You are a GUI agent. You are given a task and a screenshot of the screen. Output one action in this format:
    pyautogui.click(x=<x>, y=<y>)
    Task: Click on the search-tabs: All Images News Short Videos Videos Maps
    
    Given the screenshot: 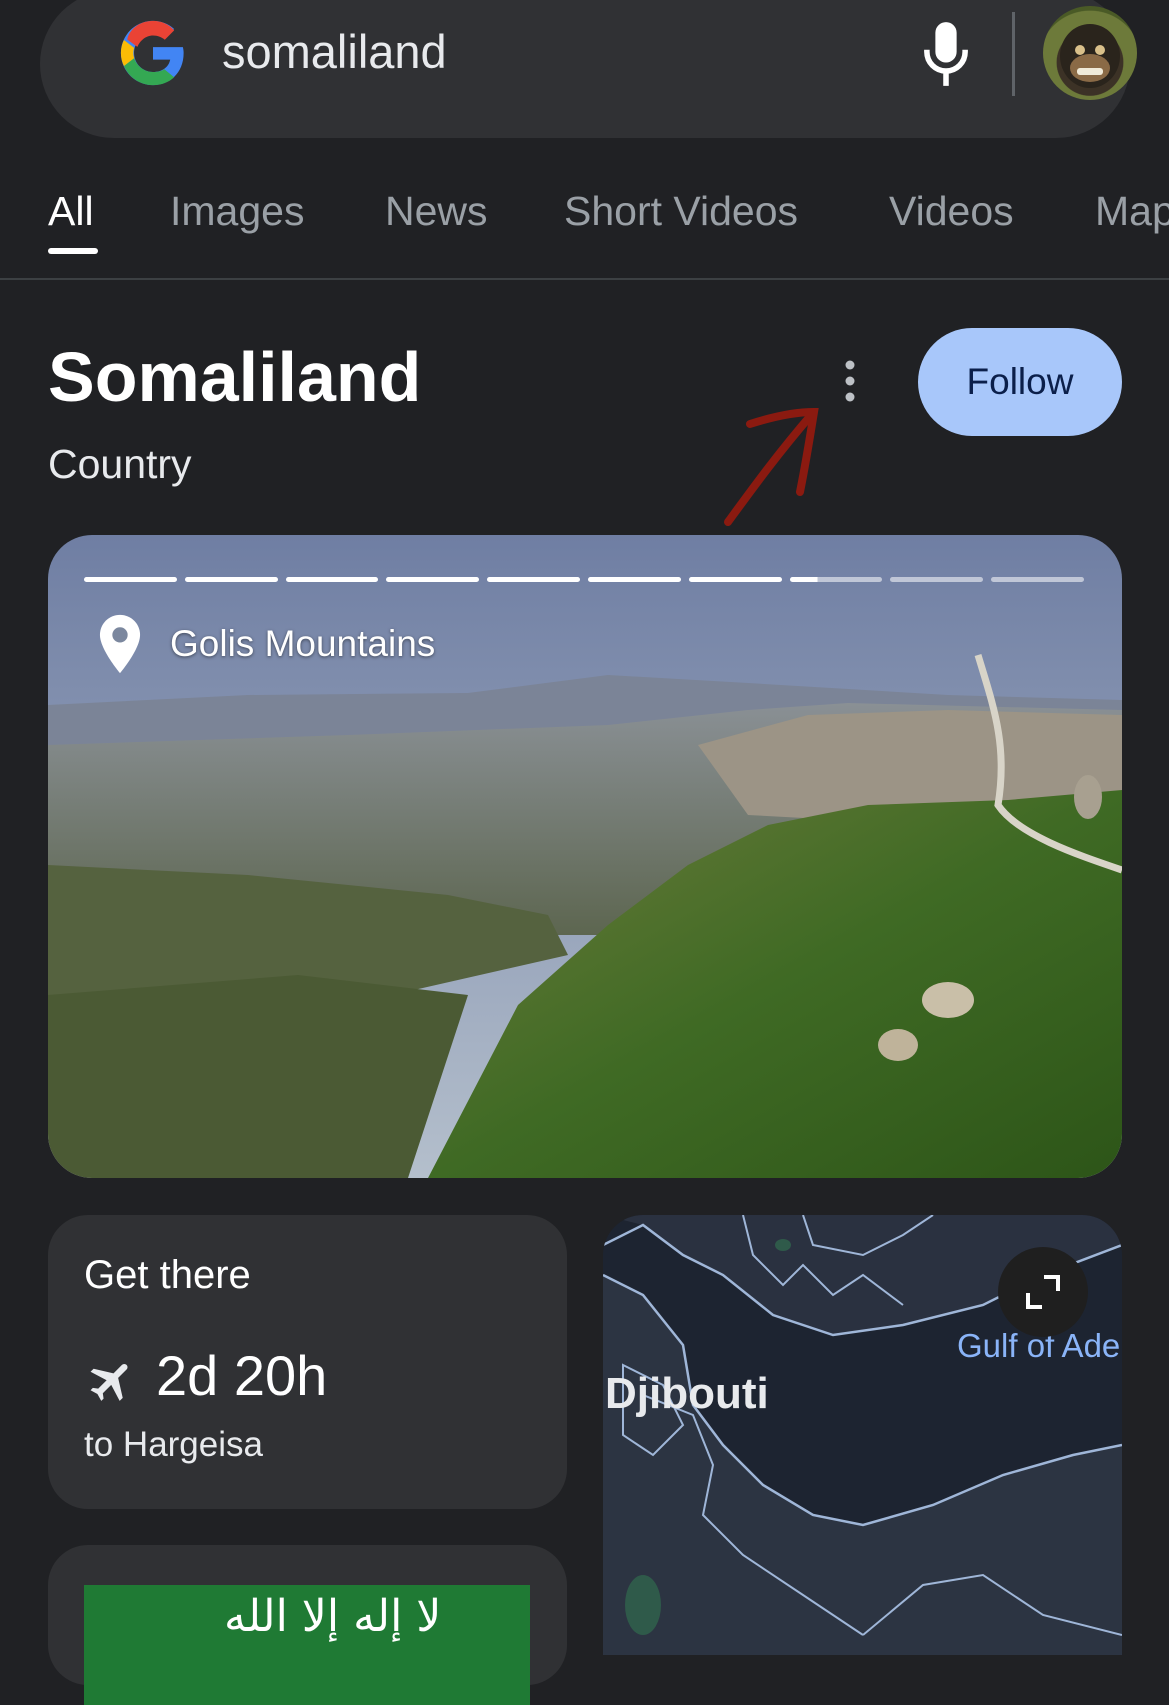 What is the action you would take?
    pyautogui.click(x=584, y=219)
    